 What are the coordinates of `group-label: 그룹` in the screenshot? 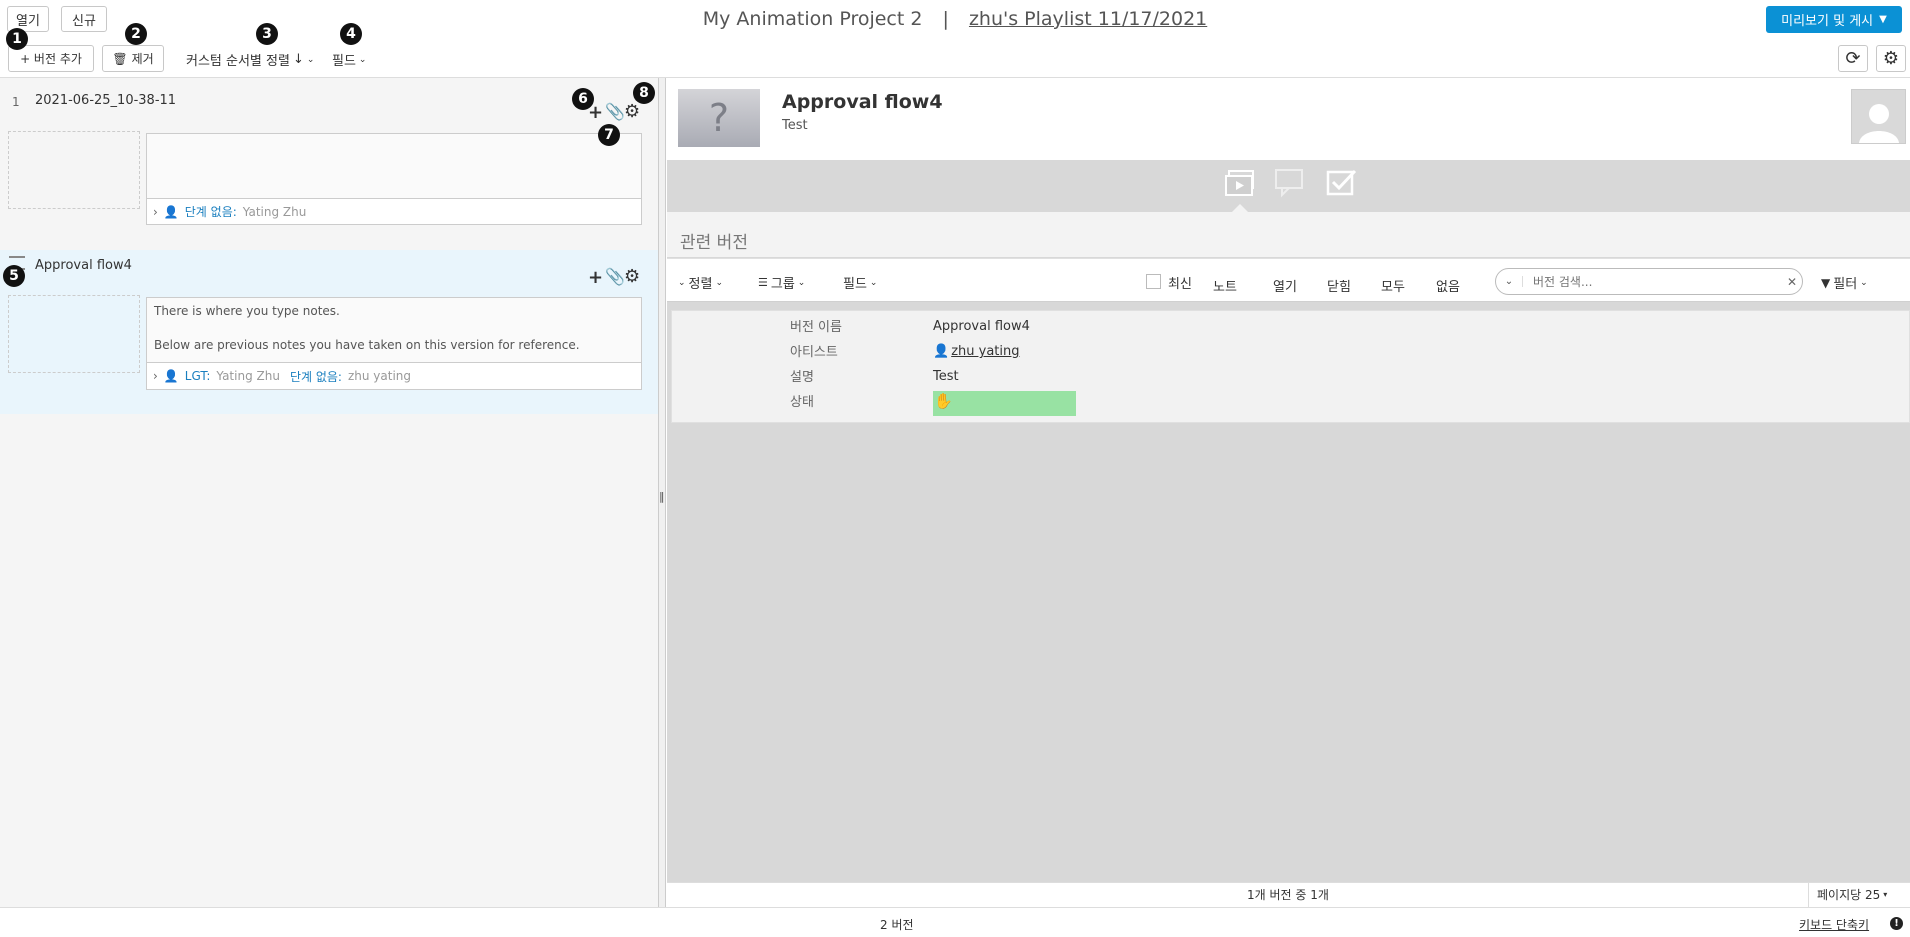 It's located at (782, 284).